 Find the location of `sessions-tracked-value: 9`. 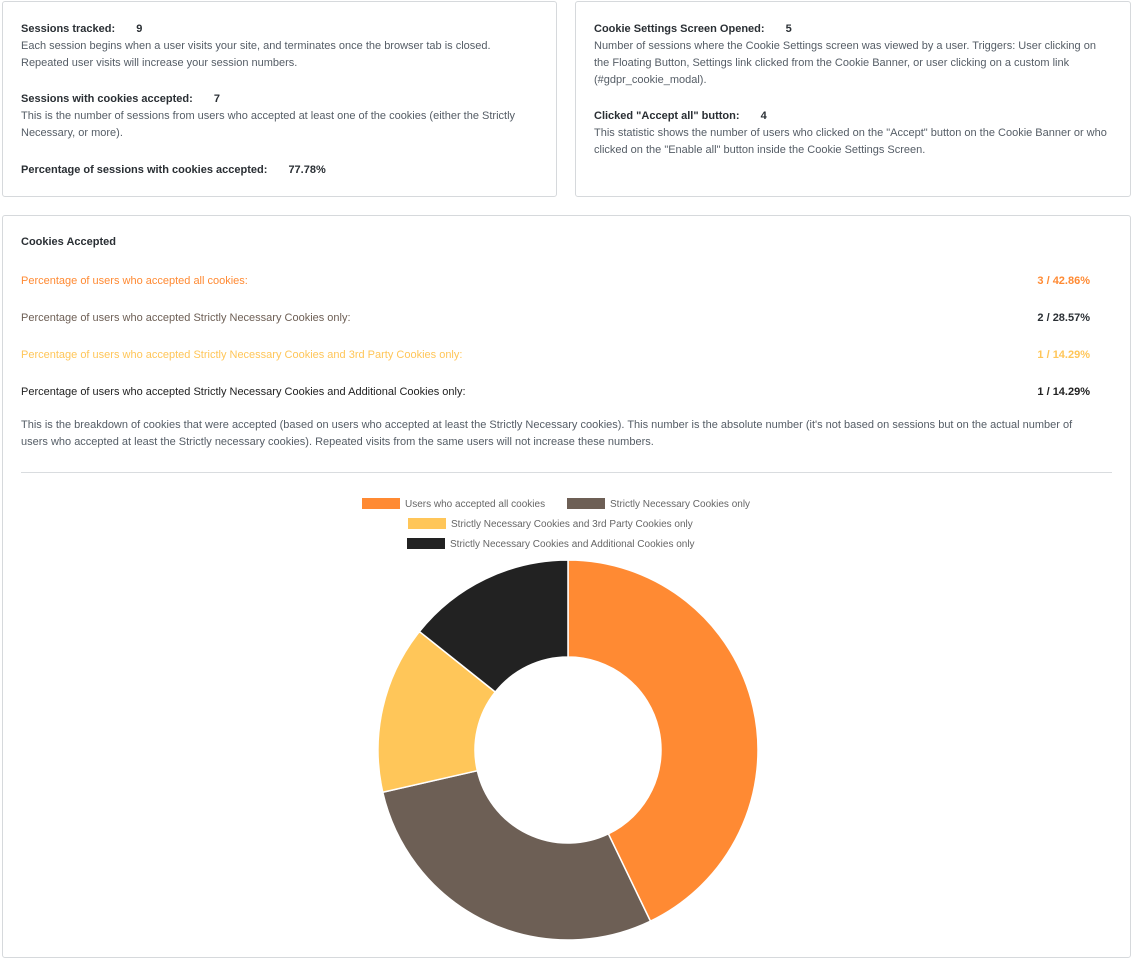

sessions-tracked-value: 9 is located at coordinates (139, 29).